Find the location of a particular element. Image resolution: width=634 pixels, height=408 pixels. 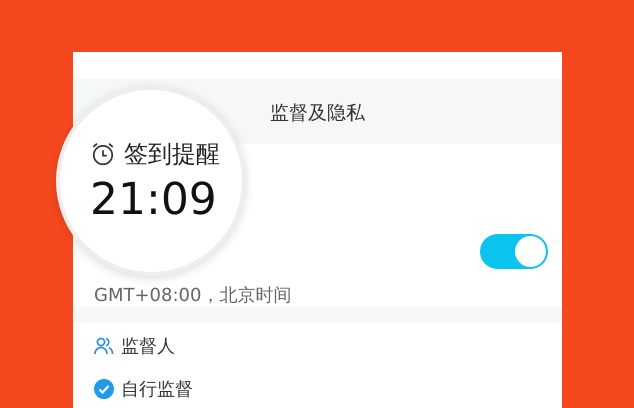

alarm-clock-icon is located at coordinates (103, 153).